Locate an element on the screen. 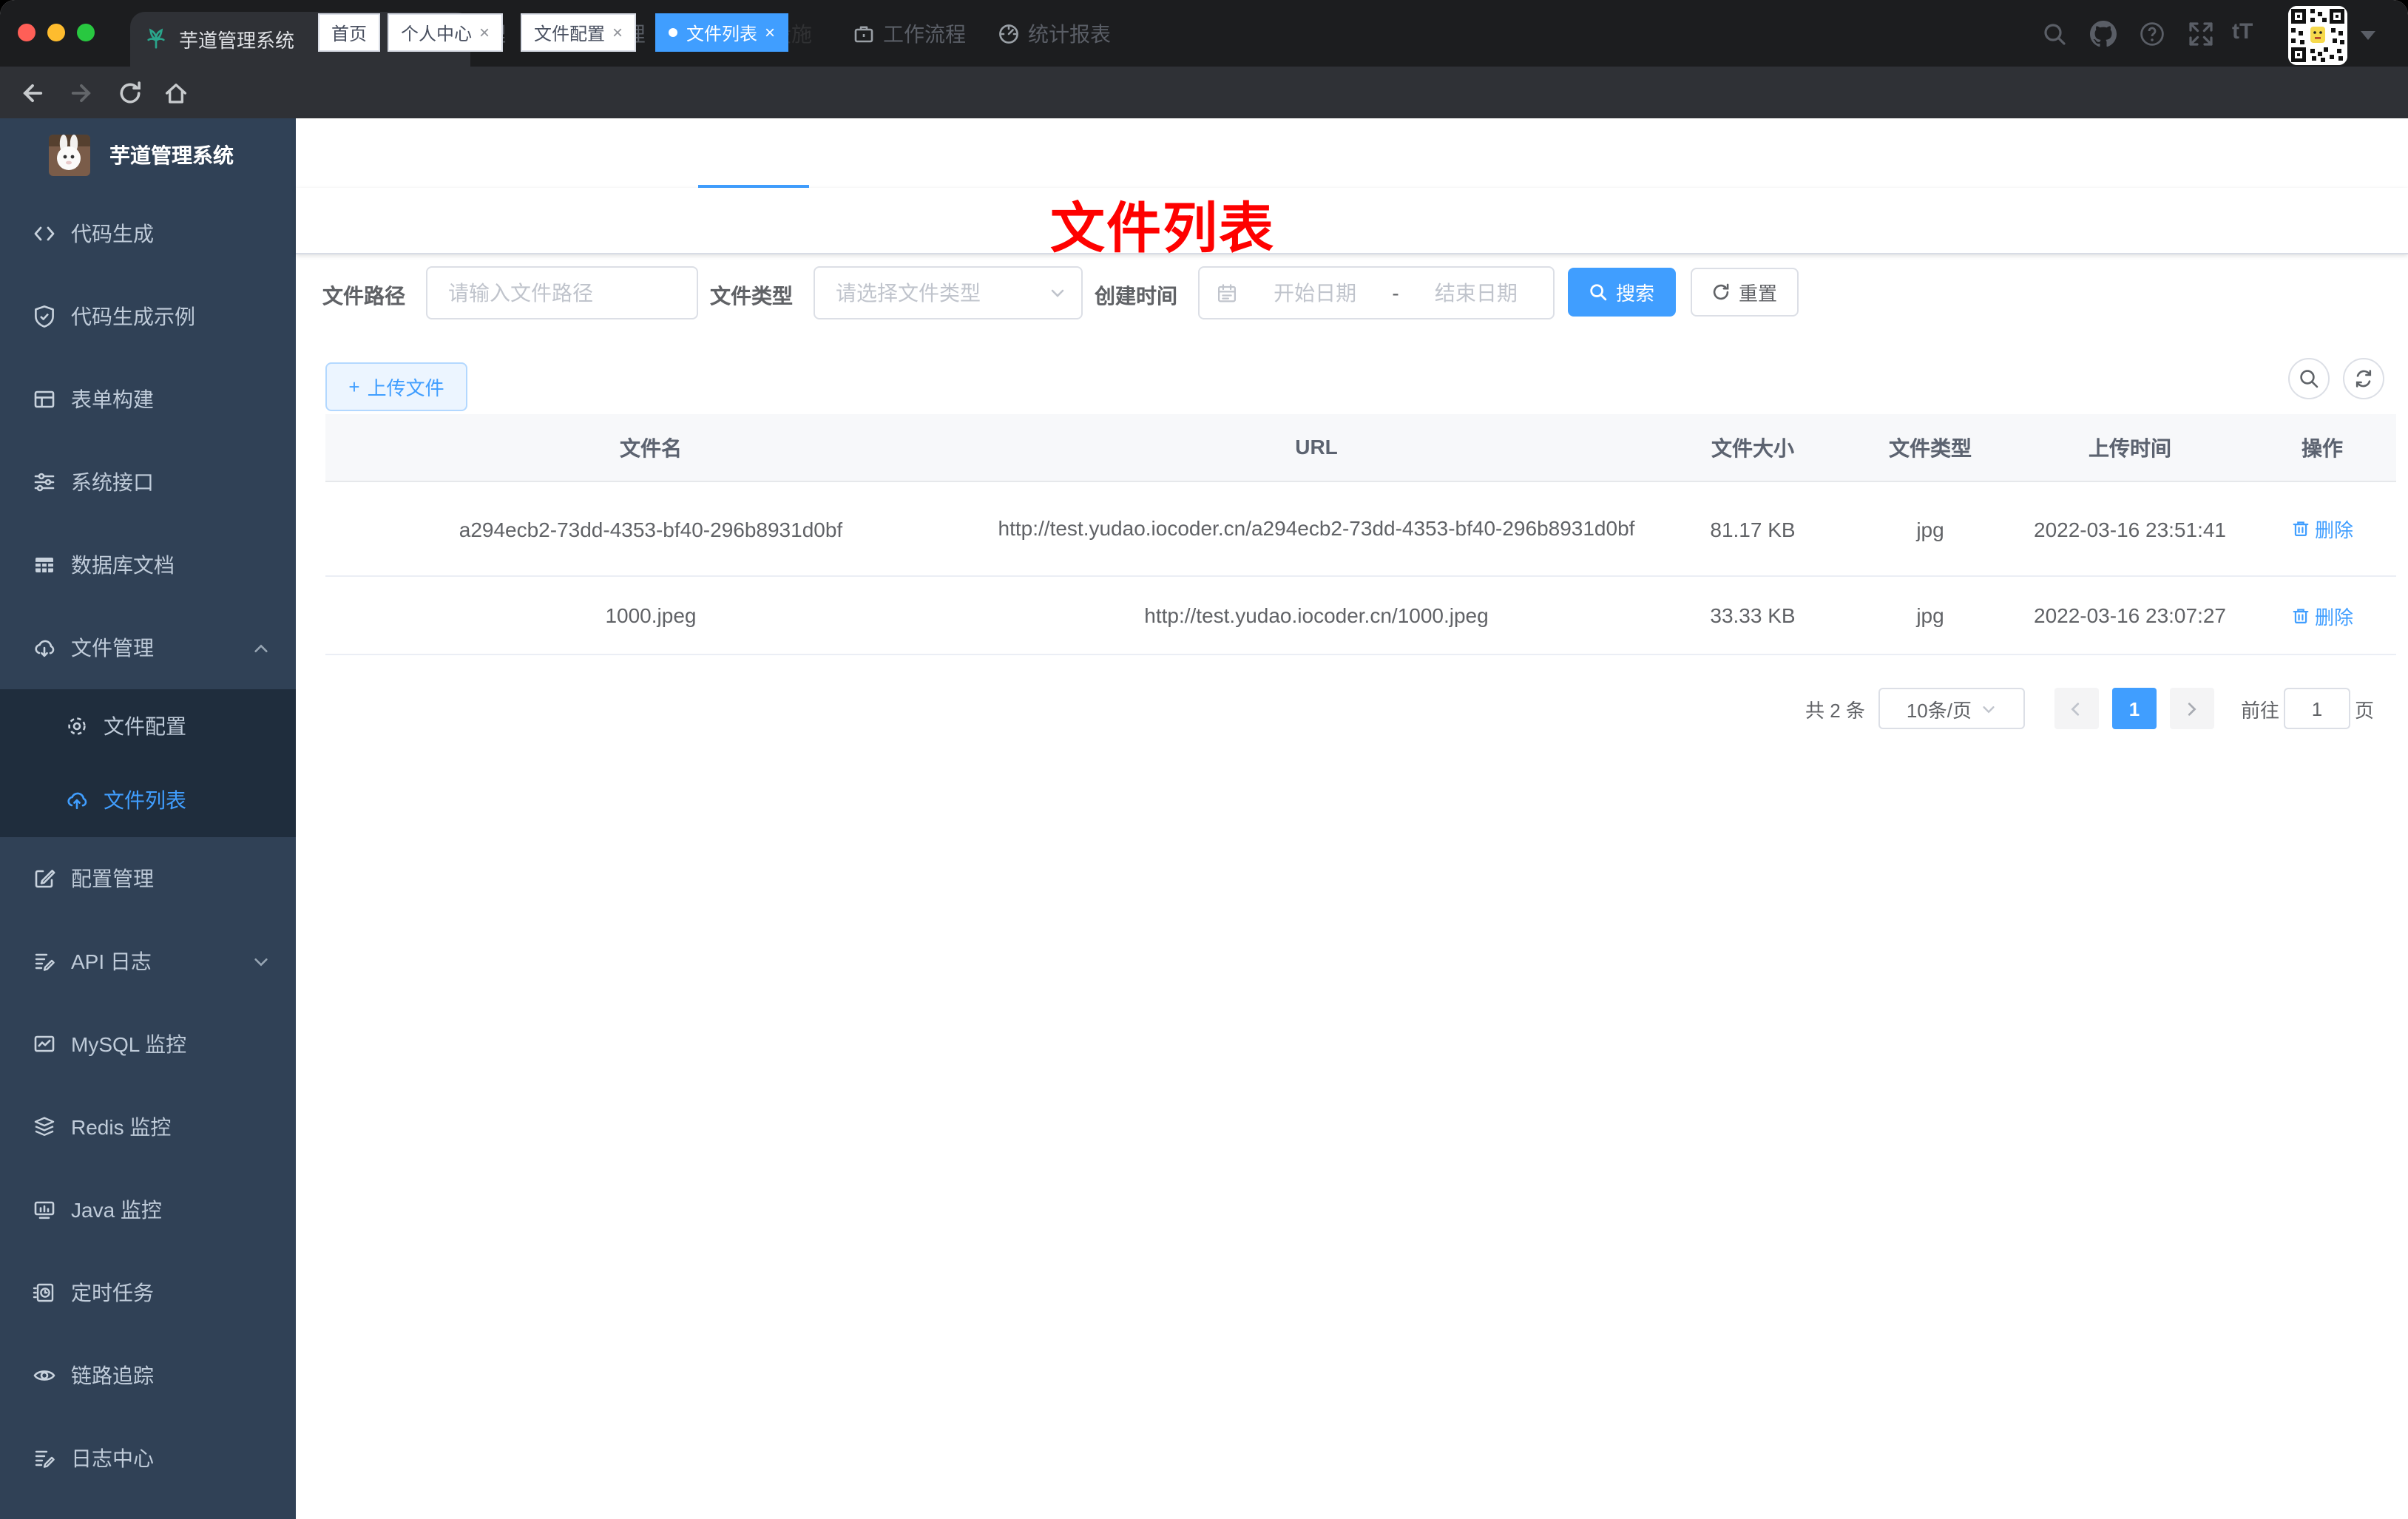  favicon-plant-icon is located at coordinates (156, 39).